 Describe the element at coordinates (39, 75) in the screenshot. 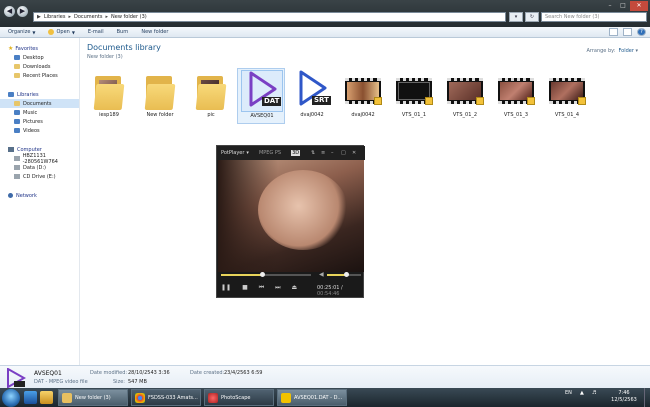

I see `nav-item-recent-places: Recent Places` at that location.